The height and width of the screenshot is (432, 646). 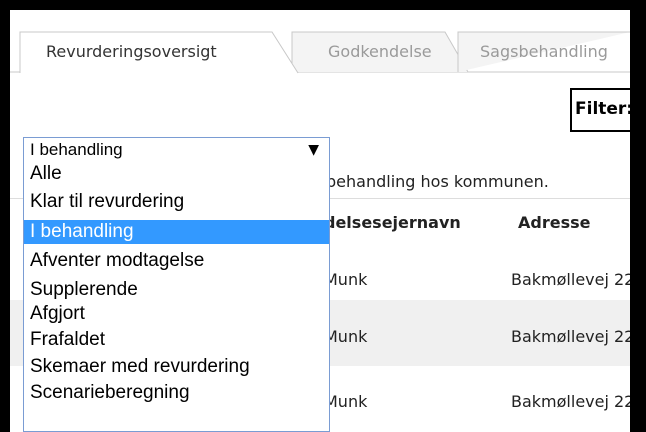 What do you see at coordinates (437, 181) in the screenshot?
I see `description-text: behandling hos kommunen.` at bounding box center [437, 181].